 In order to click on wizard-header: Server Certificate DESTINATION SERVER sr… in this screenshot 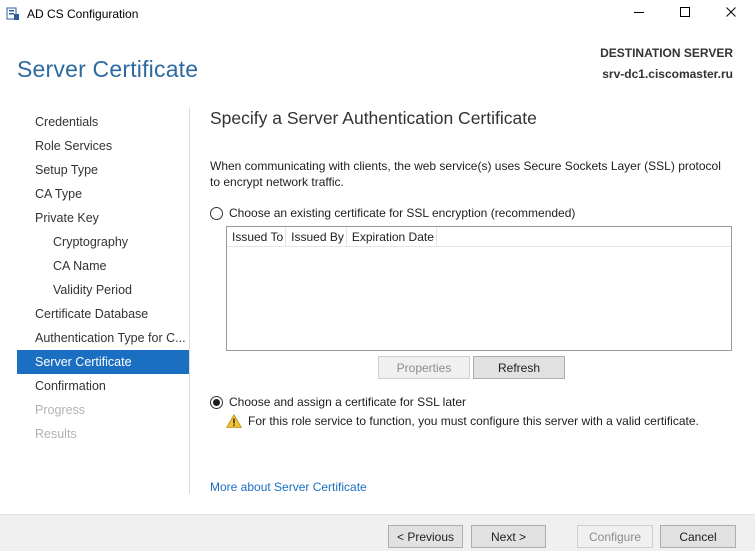, I will do `click(377, 63)`.